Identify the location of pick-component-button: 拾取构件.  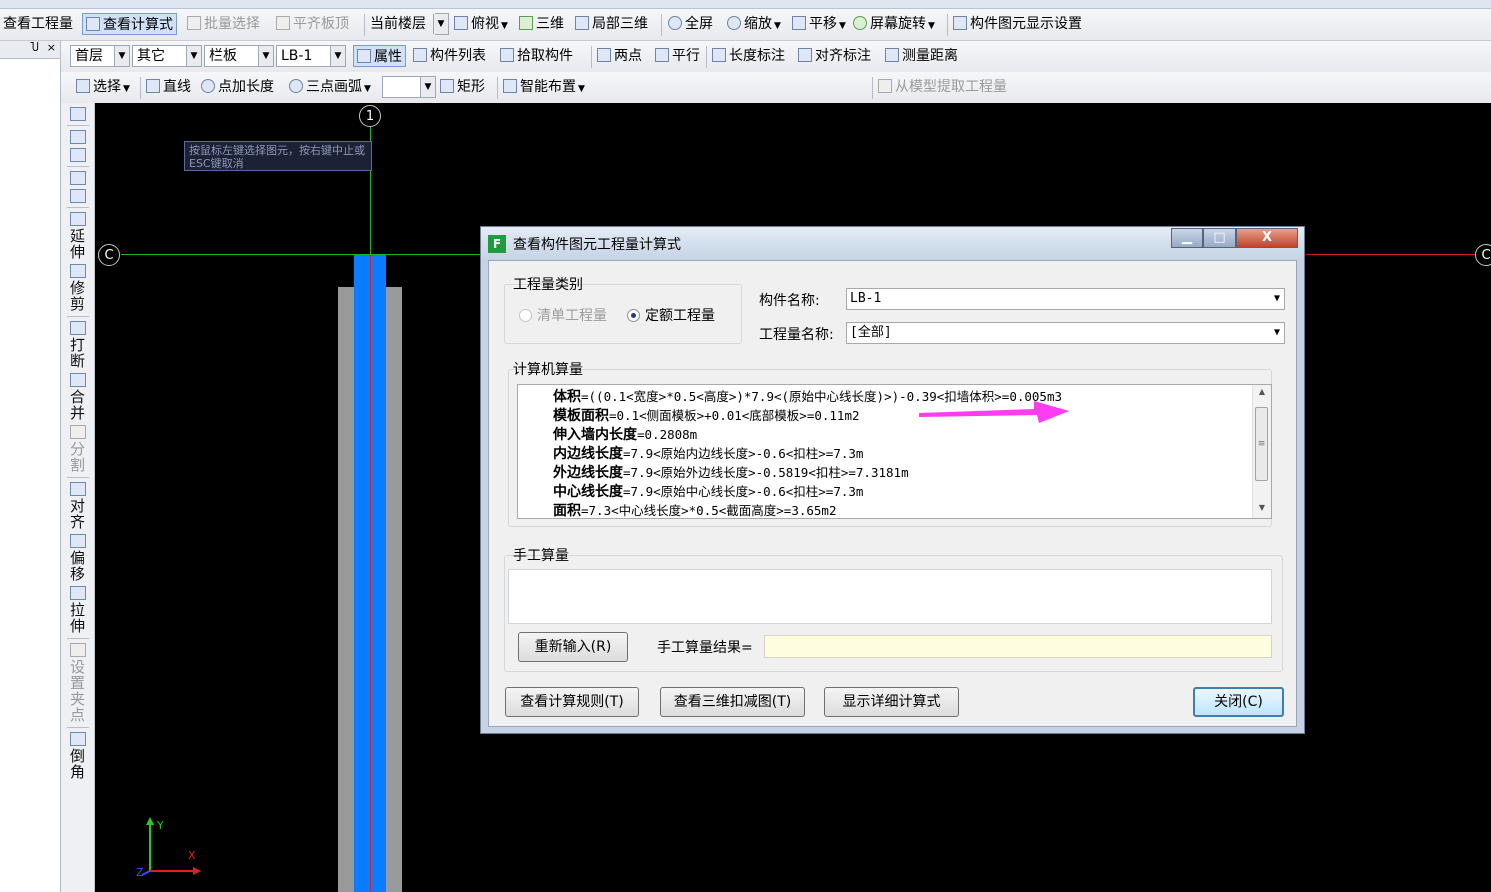
(536, 56).